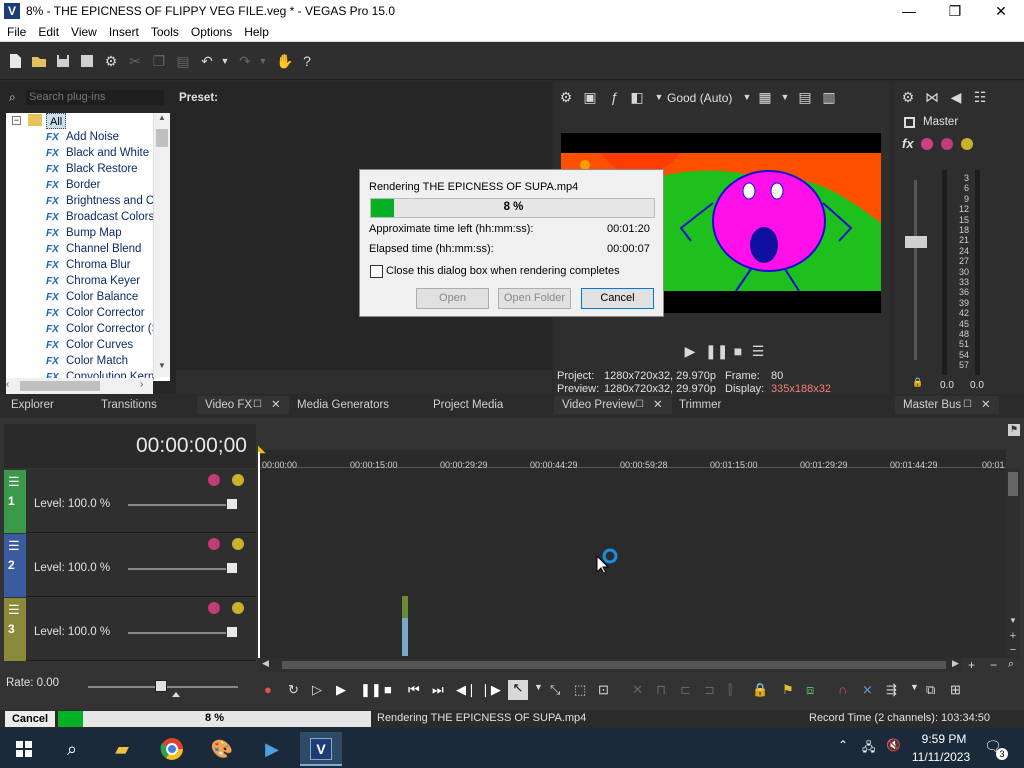  What do you see at coordinates (100, 233) in the screenshot?
I see `plugin-list-item: FX Bump Map` at bounding box center [100, 233].